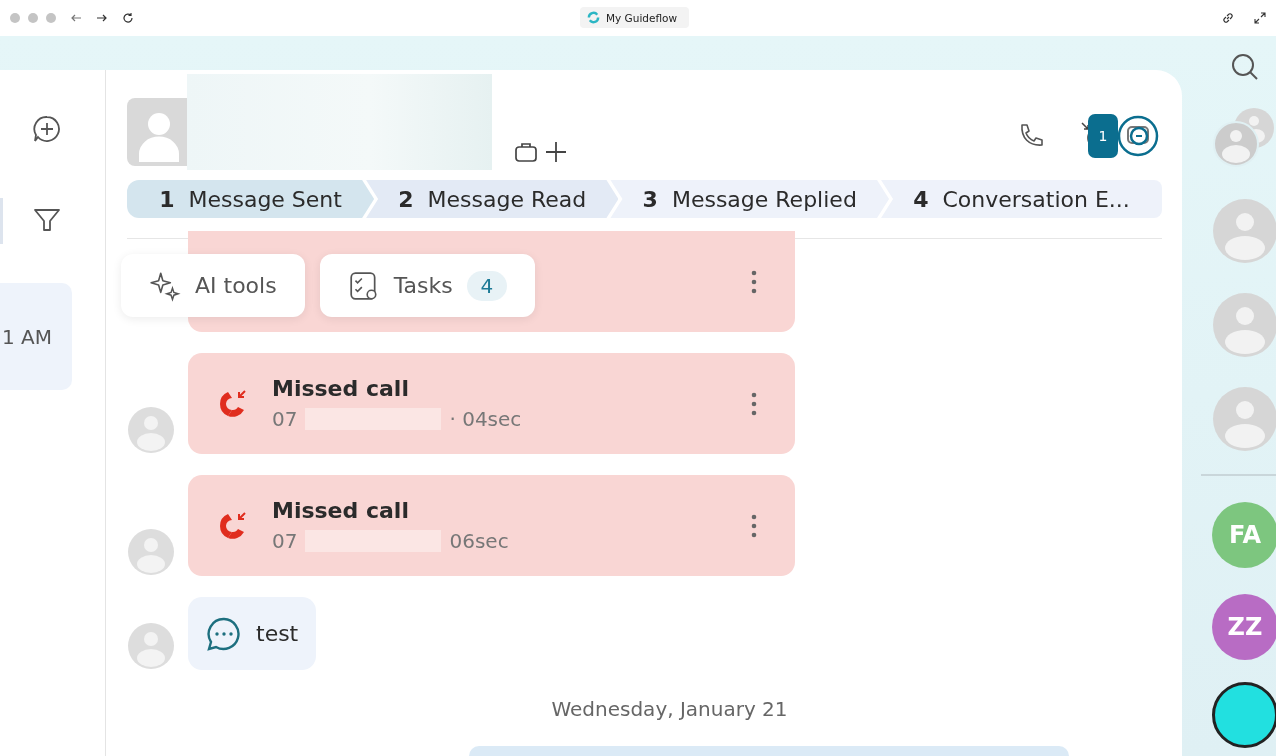  Describe the element at coordinates (750, 199) in the screenshot. I see `pipeline-stage: 3 Message Replied` at that location.